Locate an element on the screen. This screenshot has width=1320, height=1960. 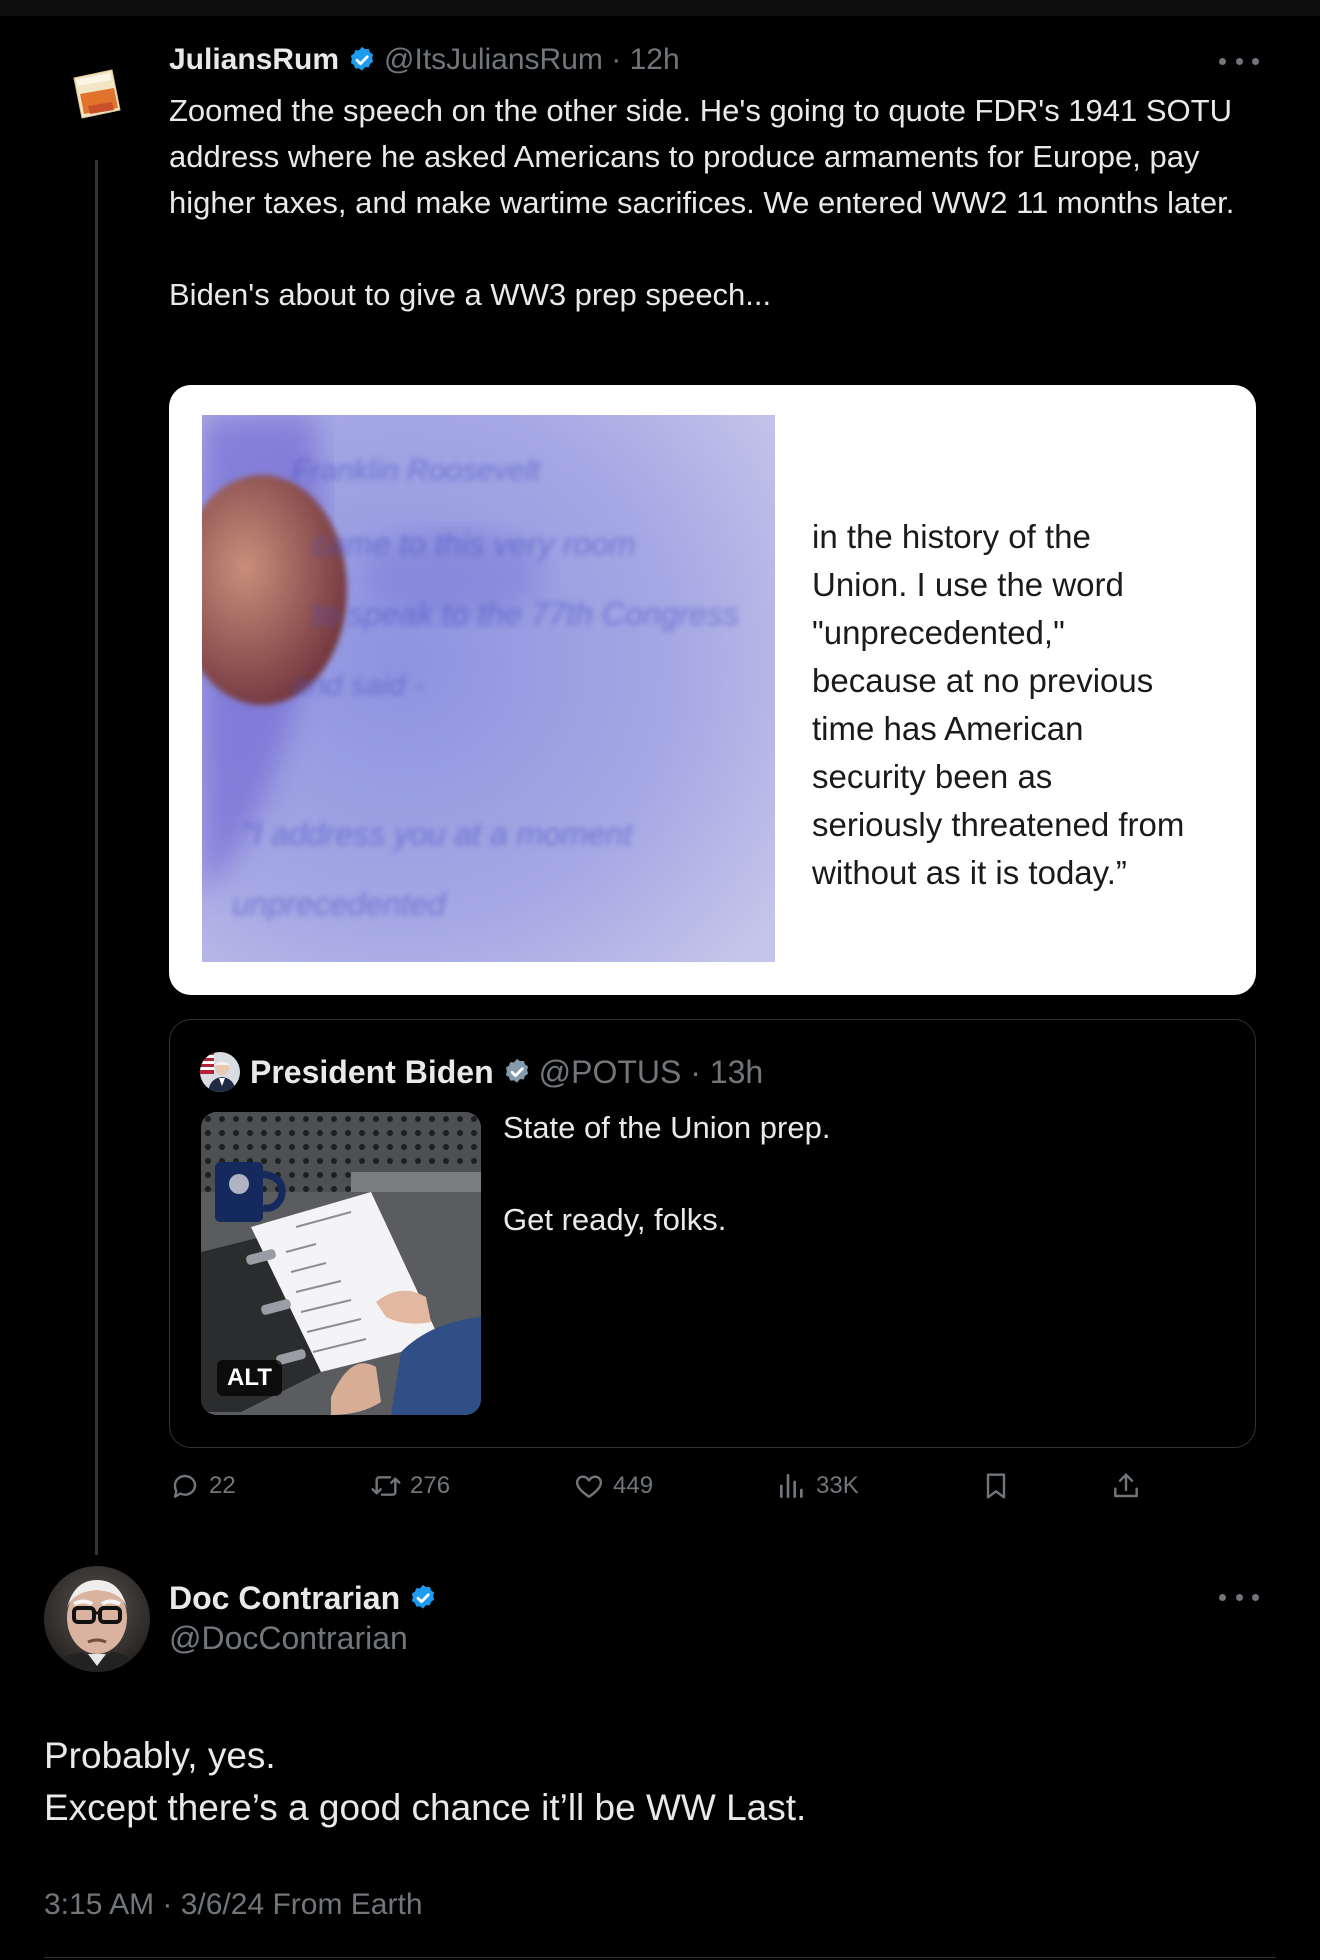
author-handle: @ItsJuliansRum is located at coordinates (493, 60).